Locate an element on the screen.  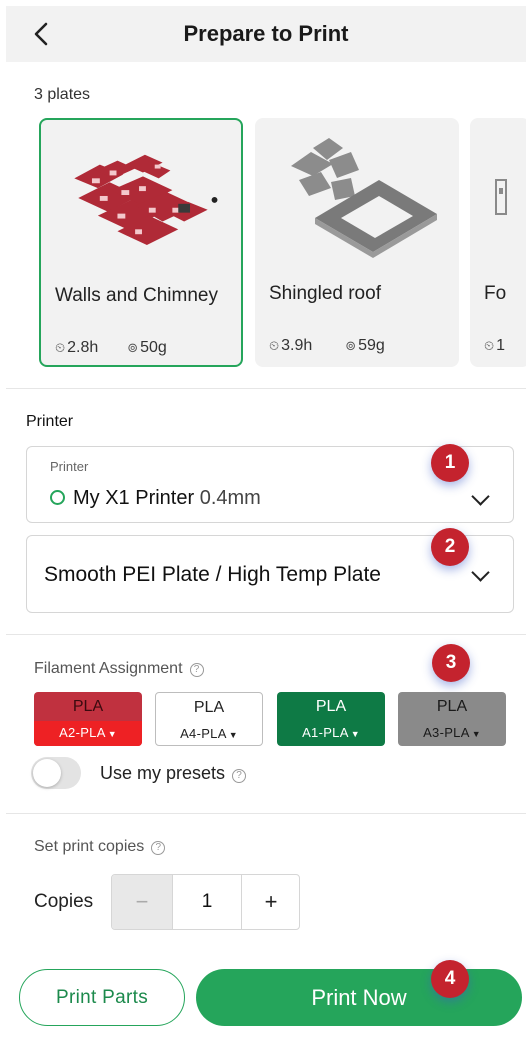
app-header: Prepare to Print is located at coordinates (266, 34).